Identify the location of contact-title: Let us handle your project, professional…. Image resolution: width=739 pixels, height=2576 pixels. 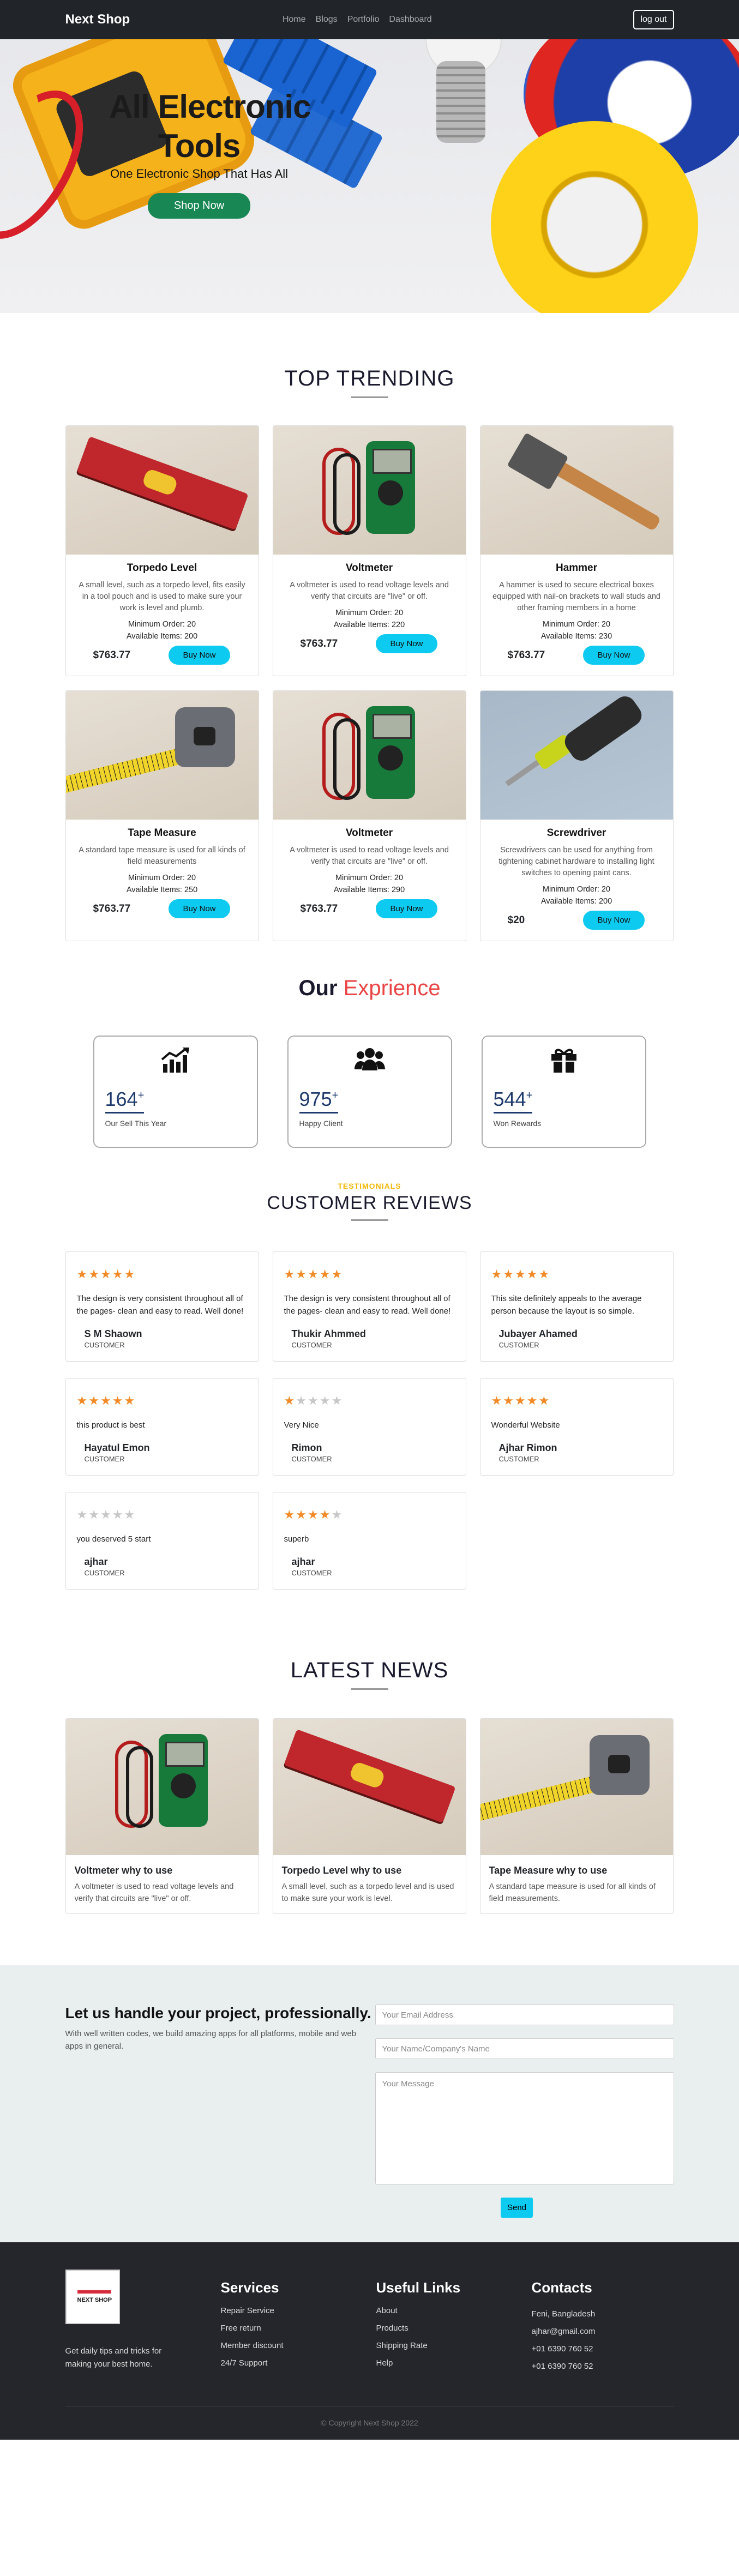
(218, 2013).